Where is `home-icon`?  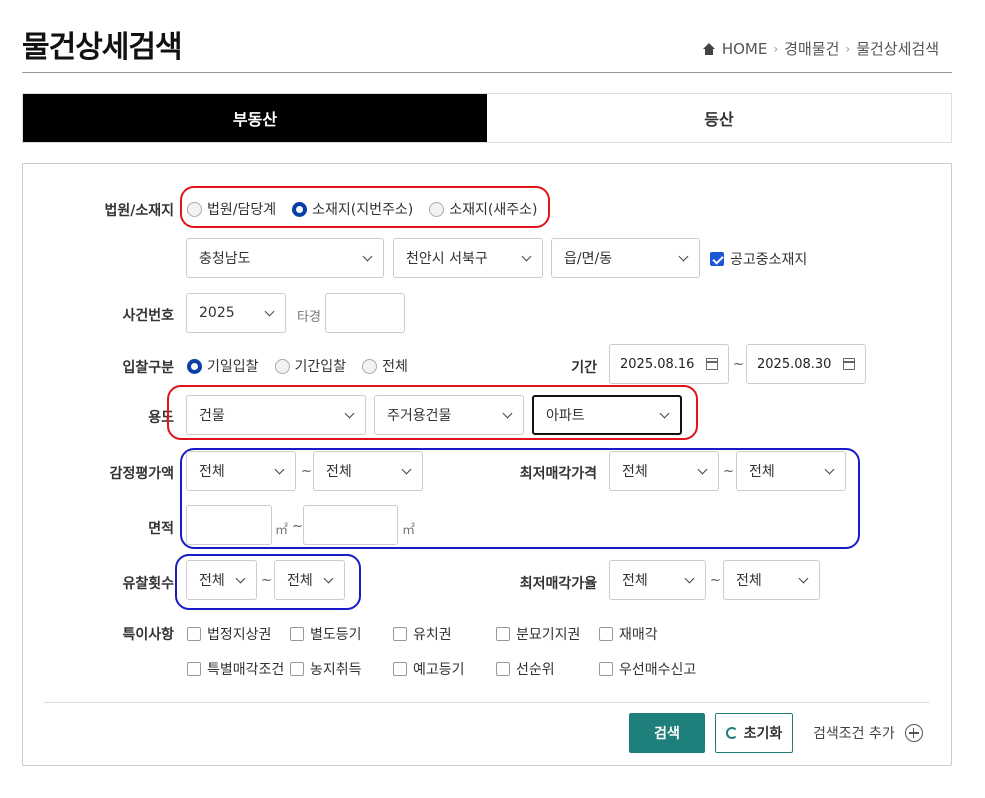 home-icon is located at coordinates (709, 48).